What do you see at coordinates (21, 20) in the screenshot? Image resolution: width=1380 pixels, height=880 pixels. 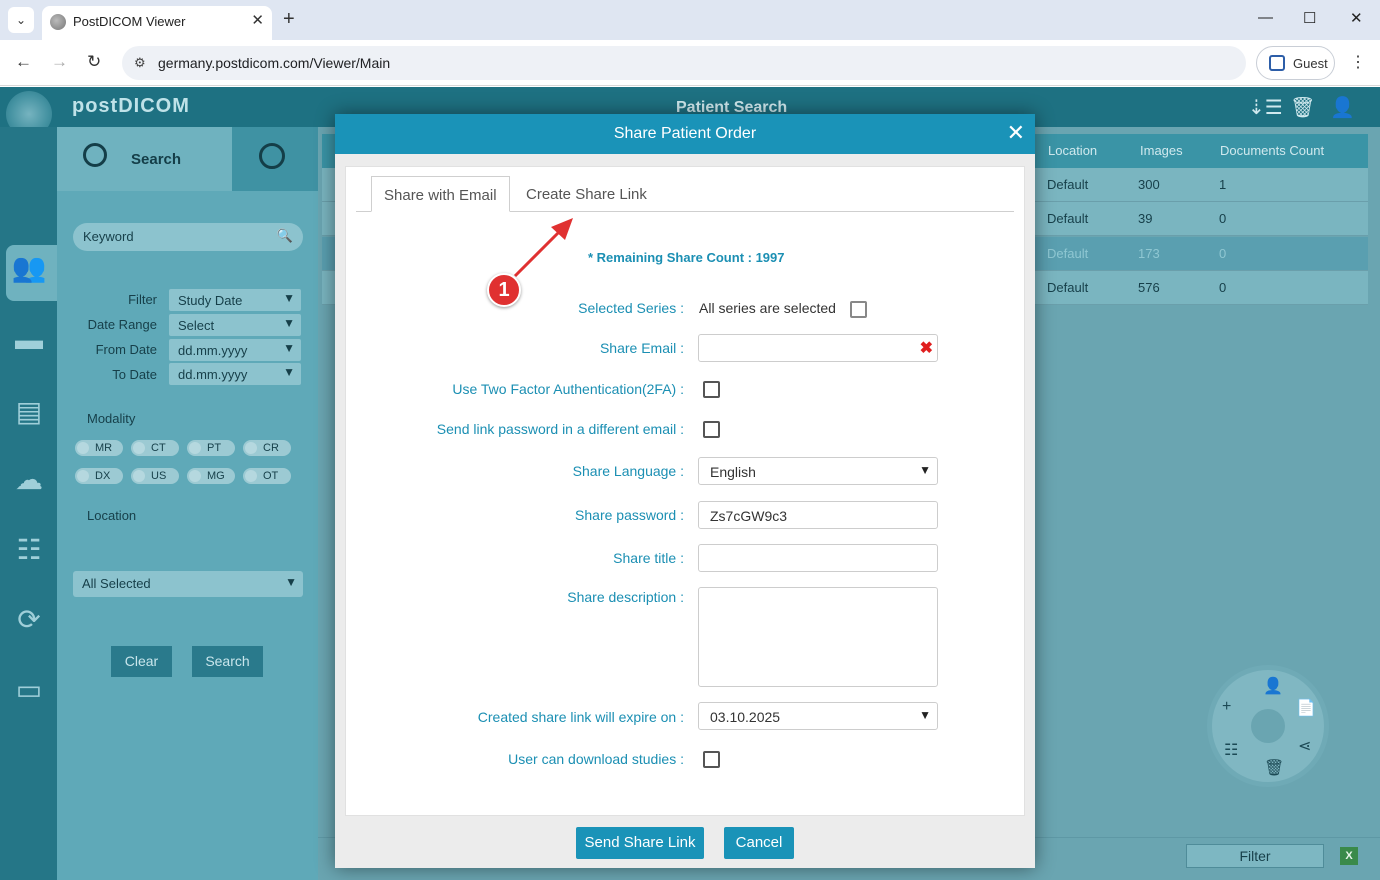 I see `tab-list-button: ⌄` at bounding box center [21, 20].